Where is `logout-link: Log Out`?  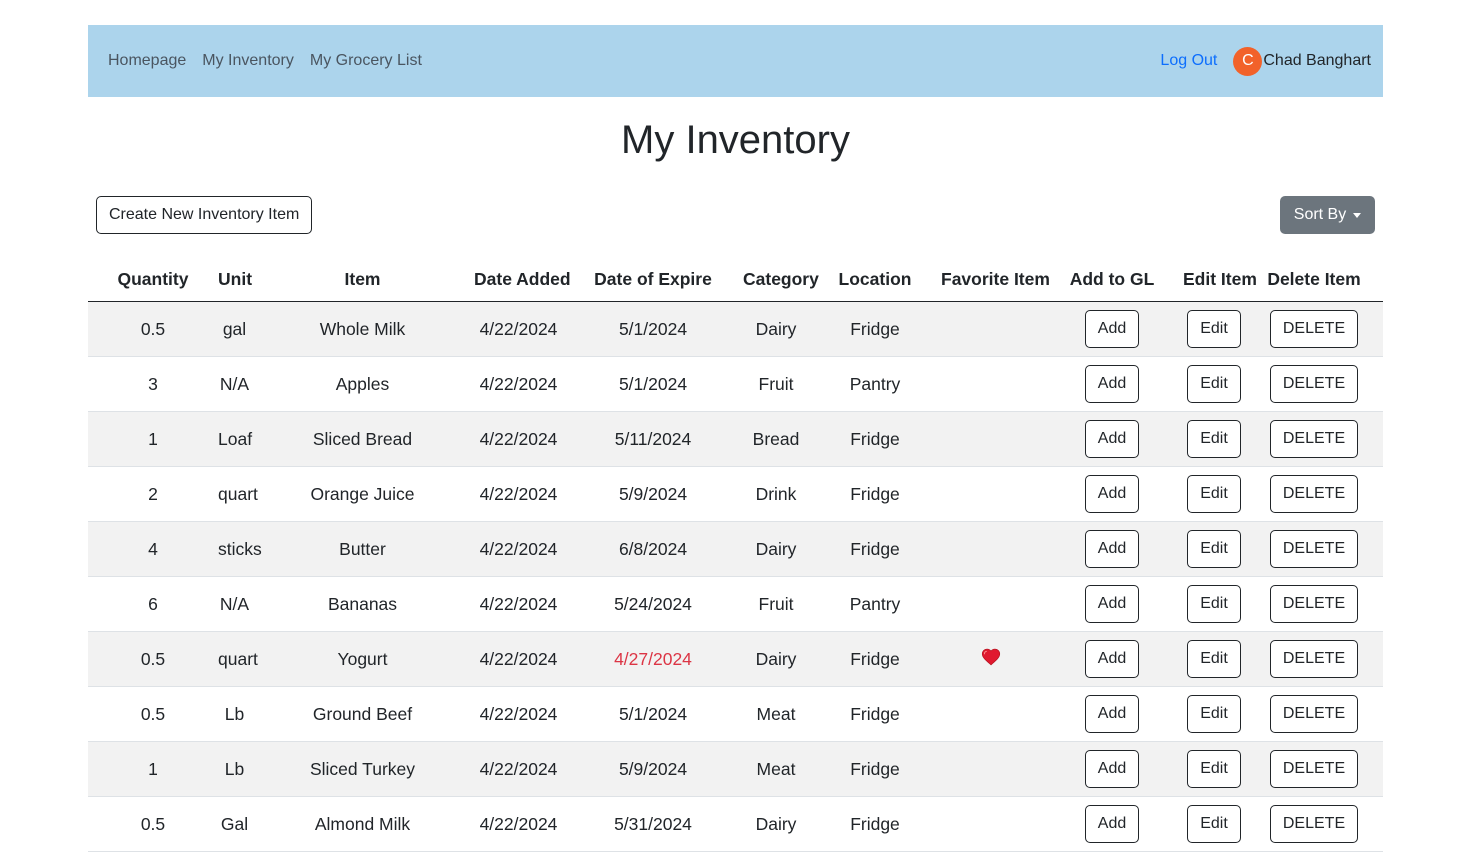 logout-link: Log Out is located at coordinates (1188, 61).